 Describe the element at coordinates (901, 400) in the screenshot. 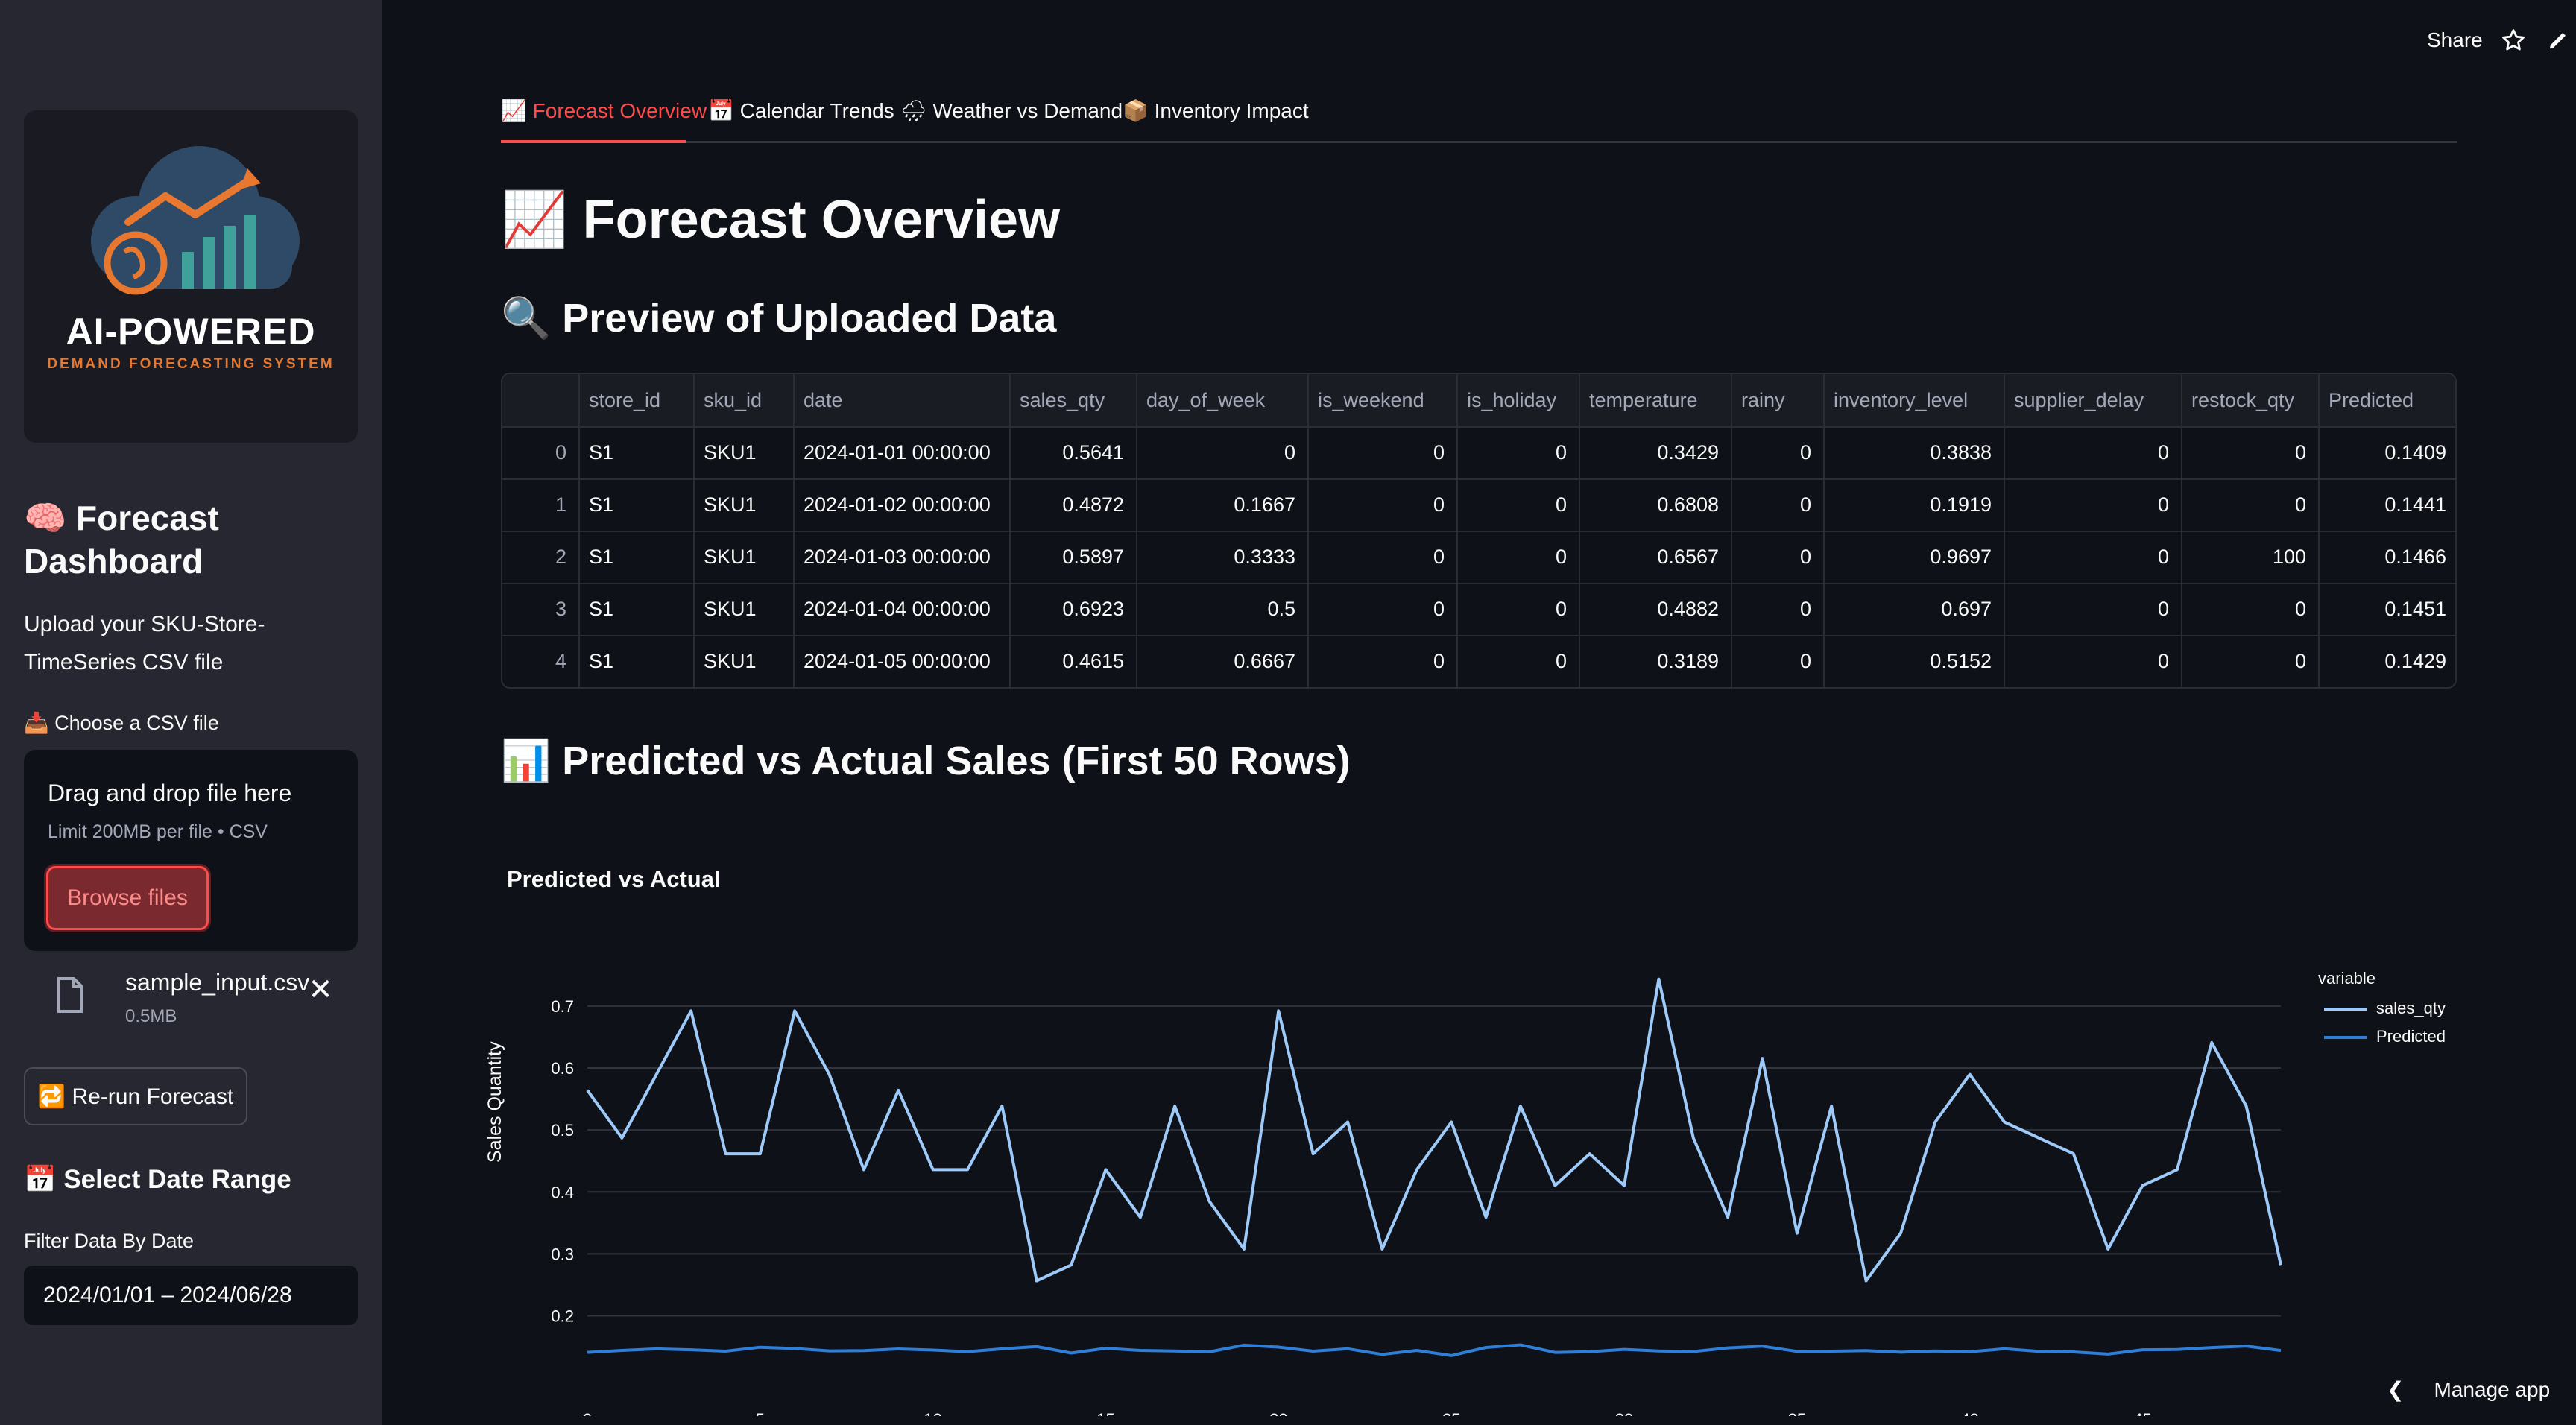

I see `column-header: date` at that location.